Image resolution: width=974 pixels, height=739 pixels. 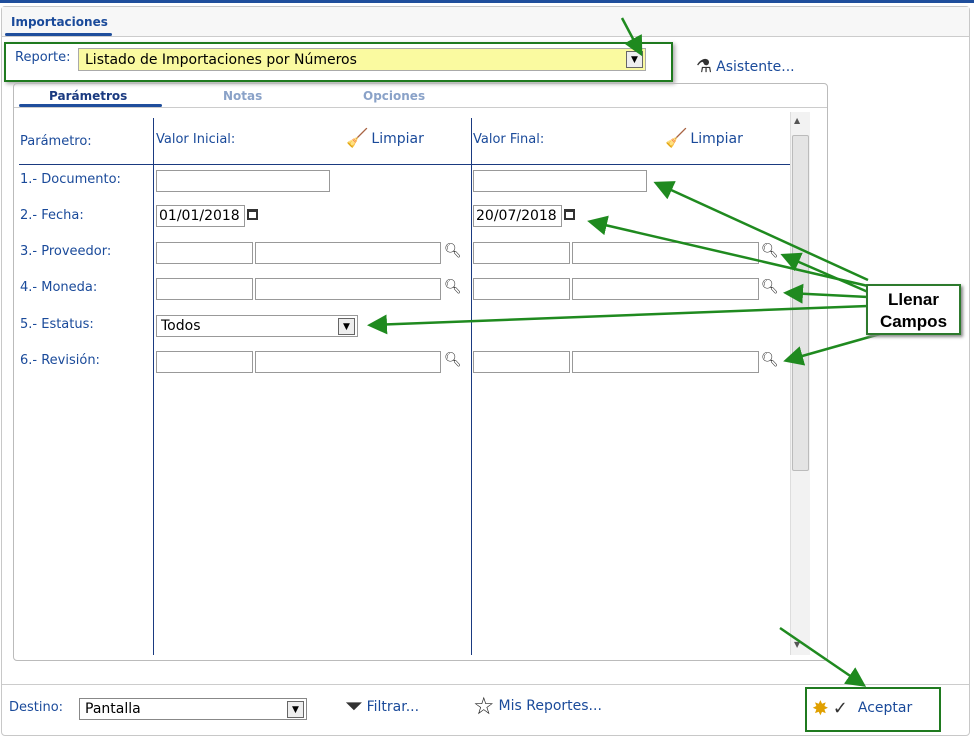 What do you see at coordinates (560, 181) in the screenshot?
I see `documento-final-input` at bounding box center [560, 181].